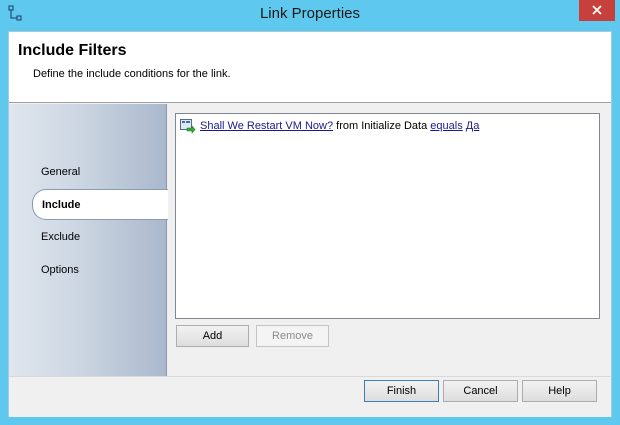  I want to click on sidebar-item-options: Options, so click(100, 270).